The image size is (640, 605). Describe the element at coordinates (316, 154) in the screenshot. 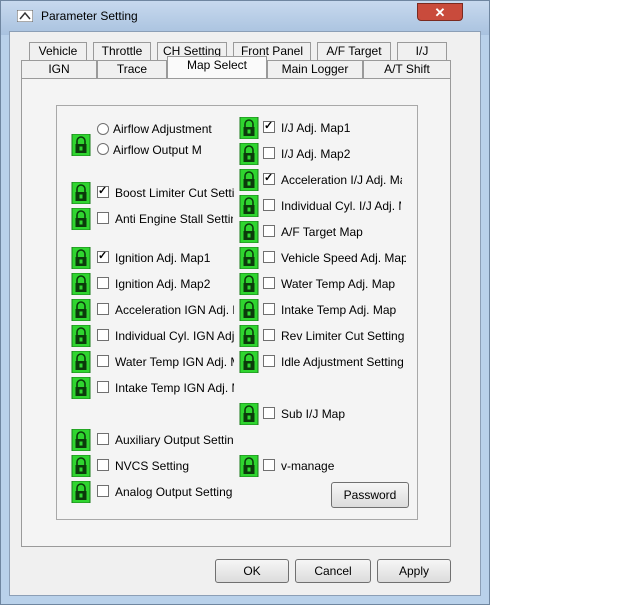

I see `ij-adj-map2-label: I/J Adj. Map2` at that location.